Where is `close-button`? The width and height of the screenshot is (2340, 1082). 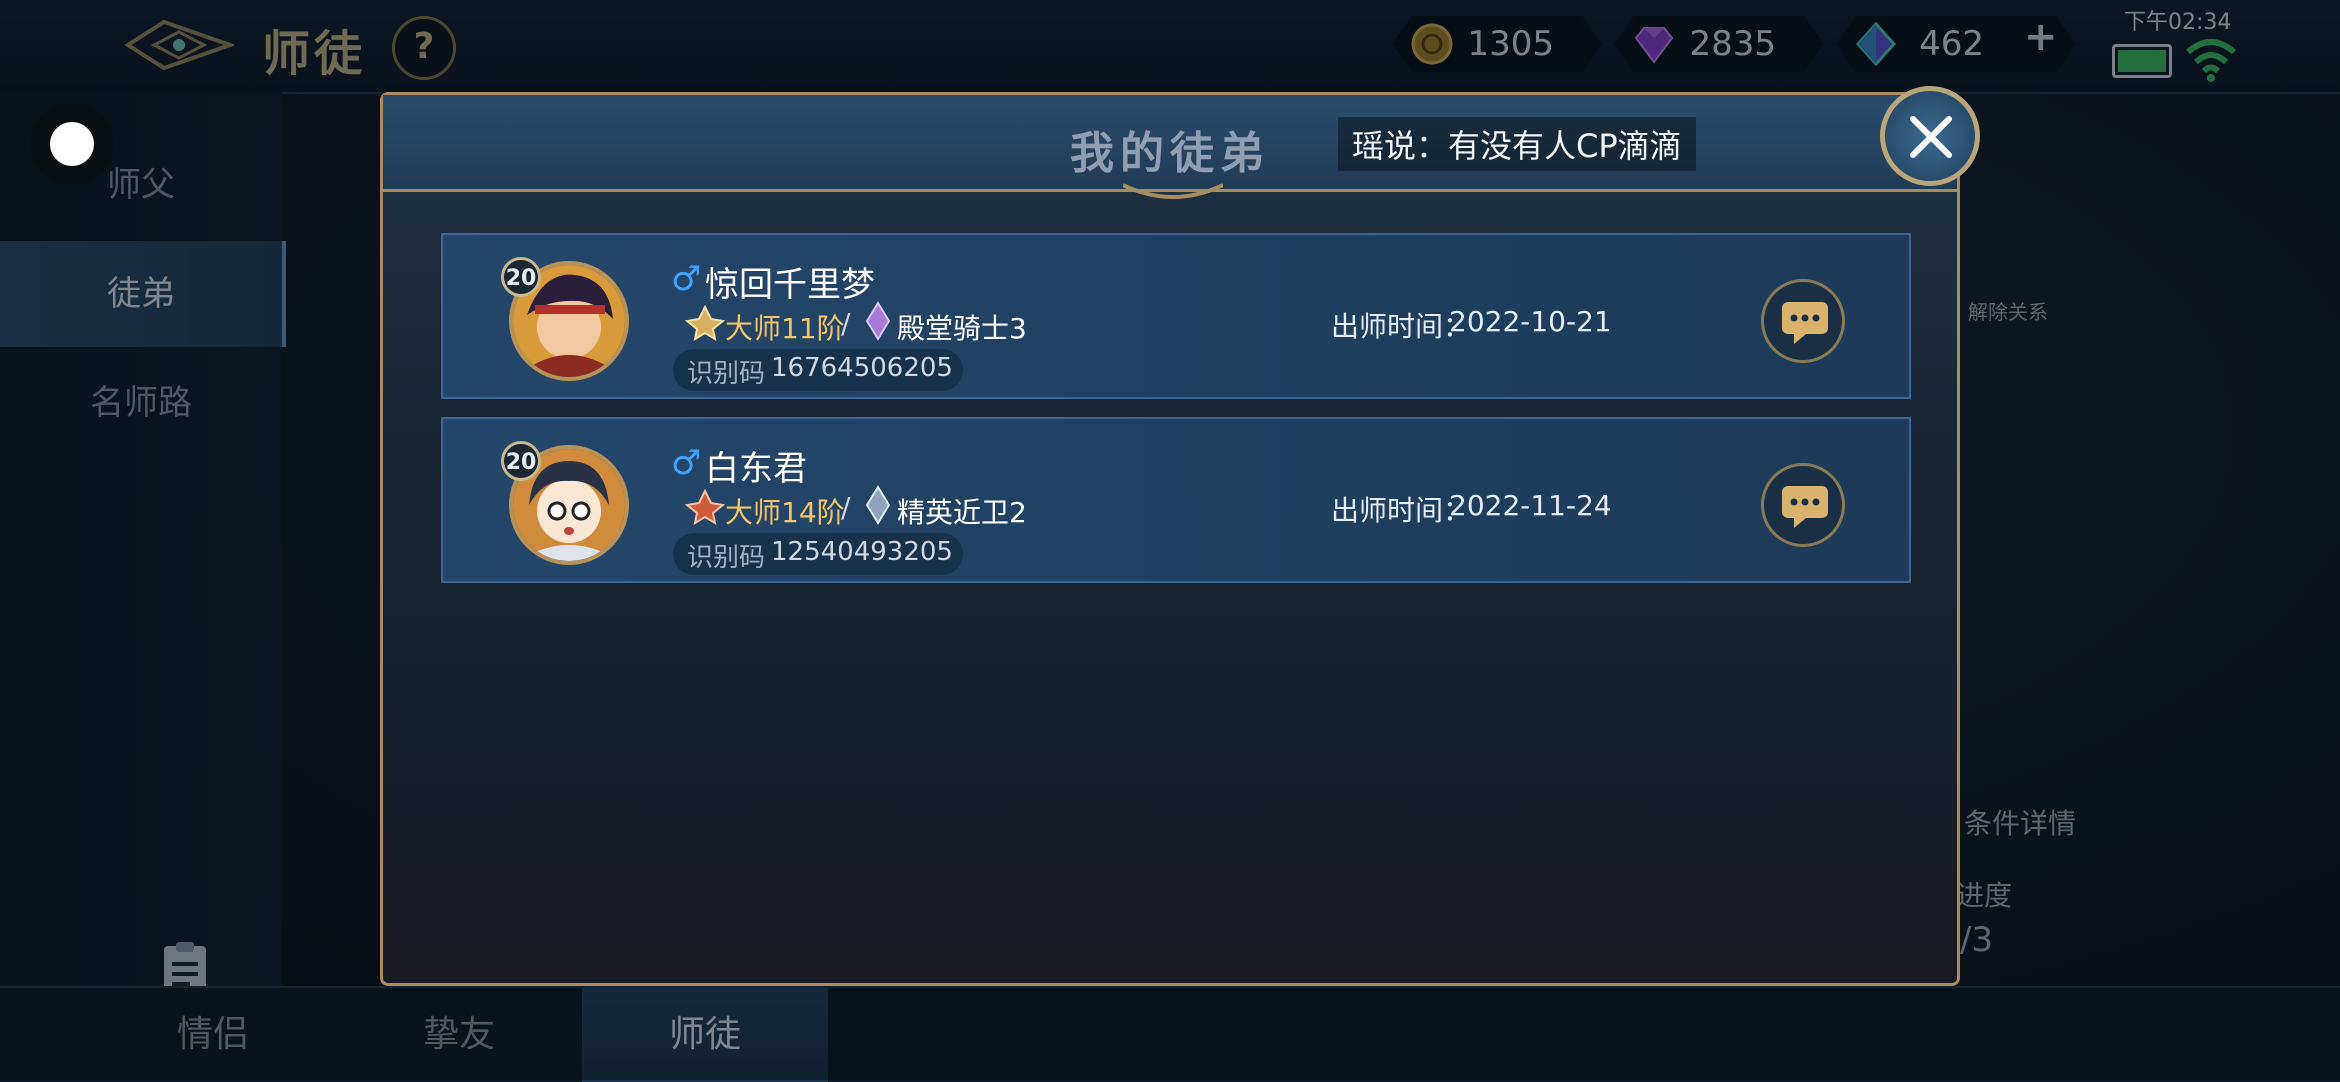 close-button is located at coordinates (1930, 136).